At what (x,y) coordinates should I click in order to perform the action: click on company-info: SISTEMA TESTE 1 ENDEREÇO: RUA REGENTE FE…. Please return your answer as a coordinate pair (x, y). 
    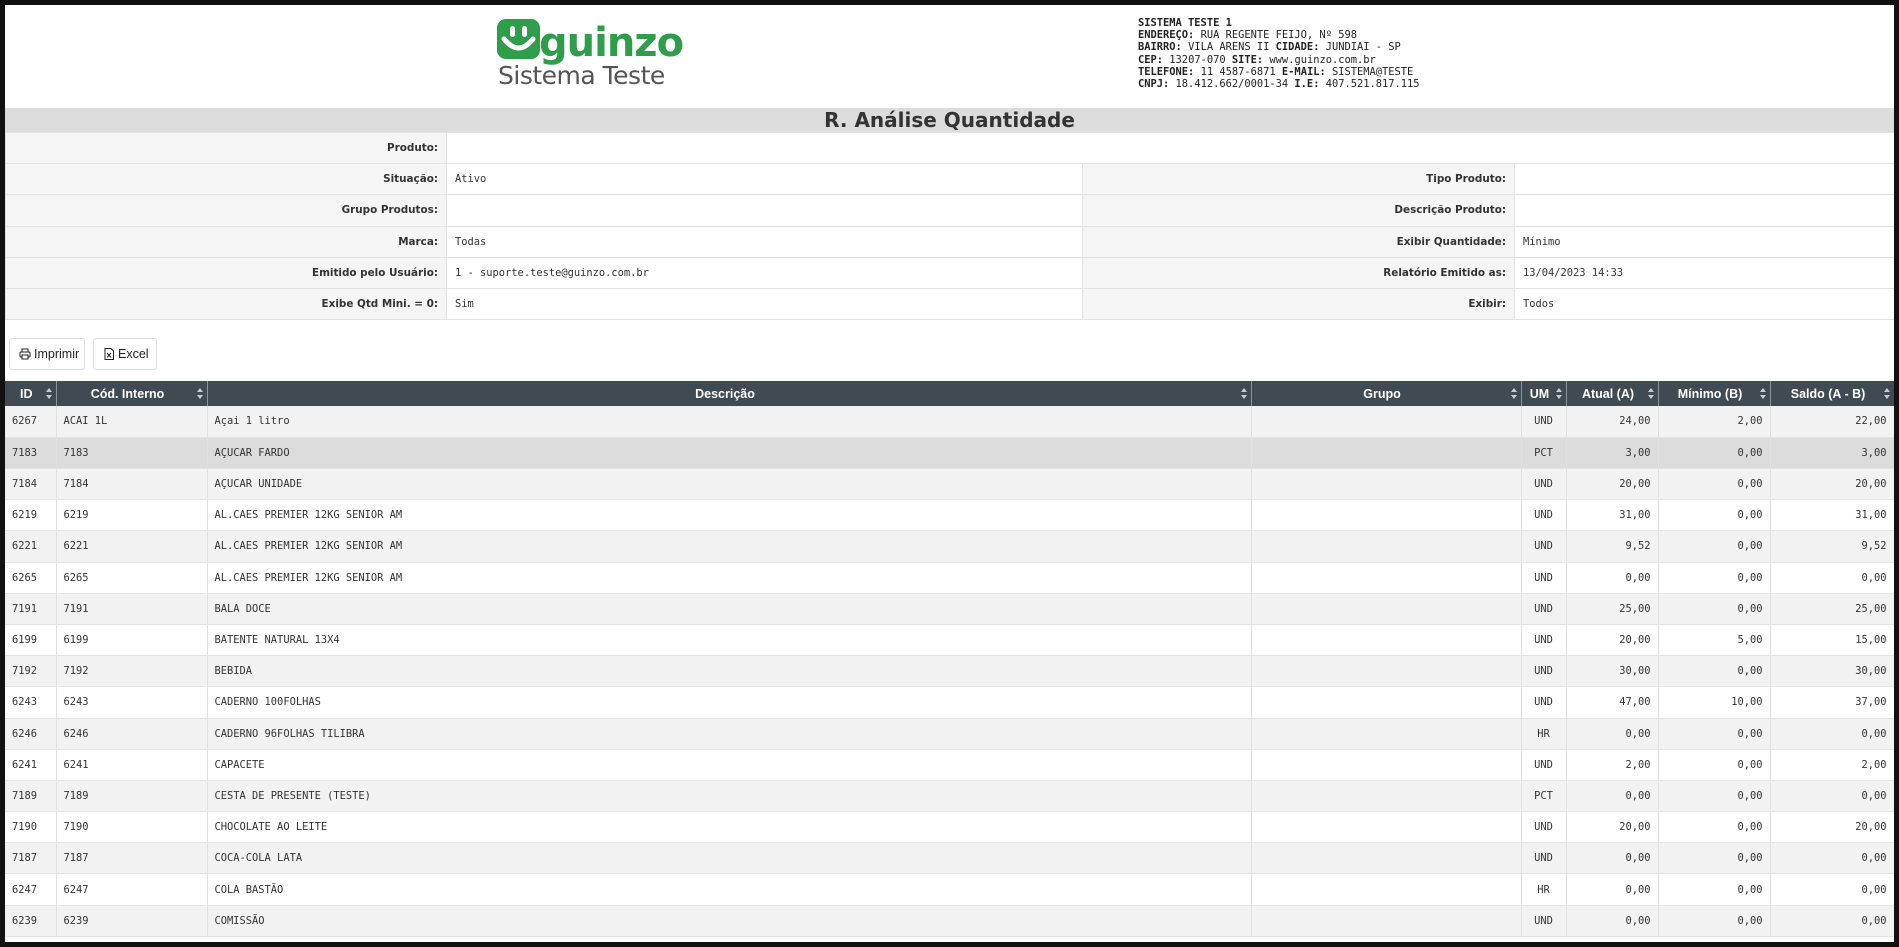
    Looking at the image, I should click on (1279, 53).